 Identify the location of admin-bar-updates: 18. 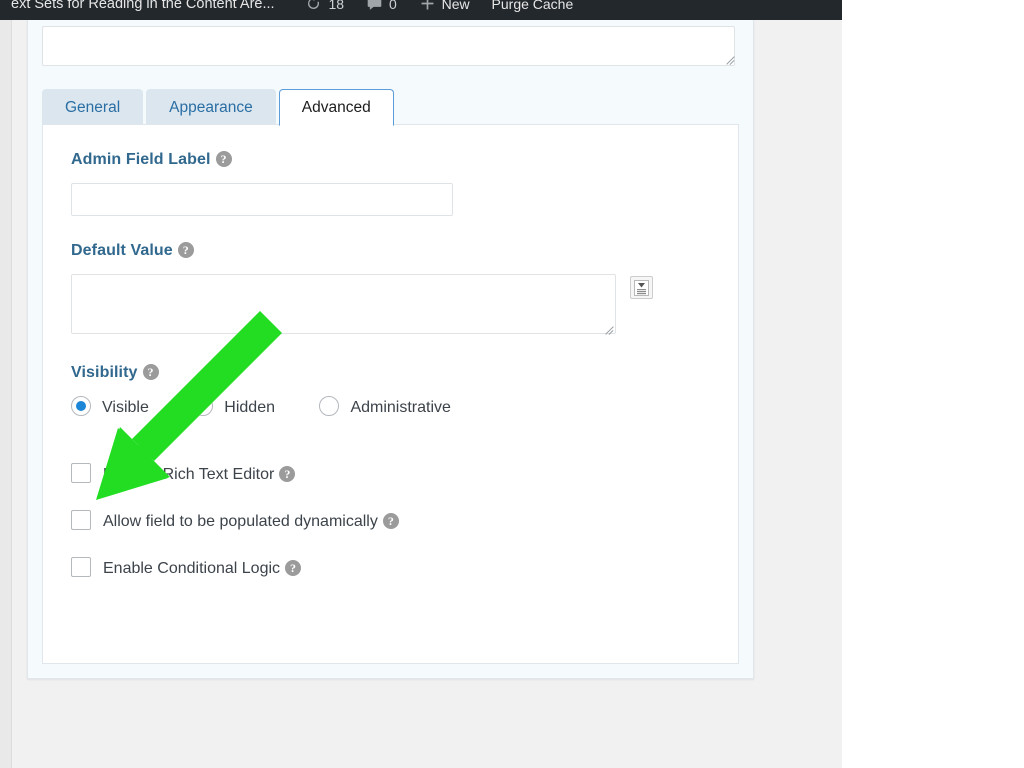
(324, 10).